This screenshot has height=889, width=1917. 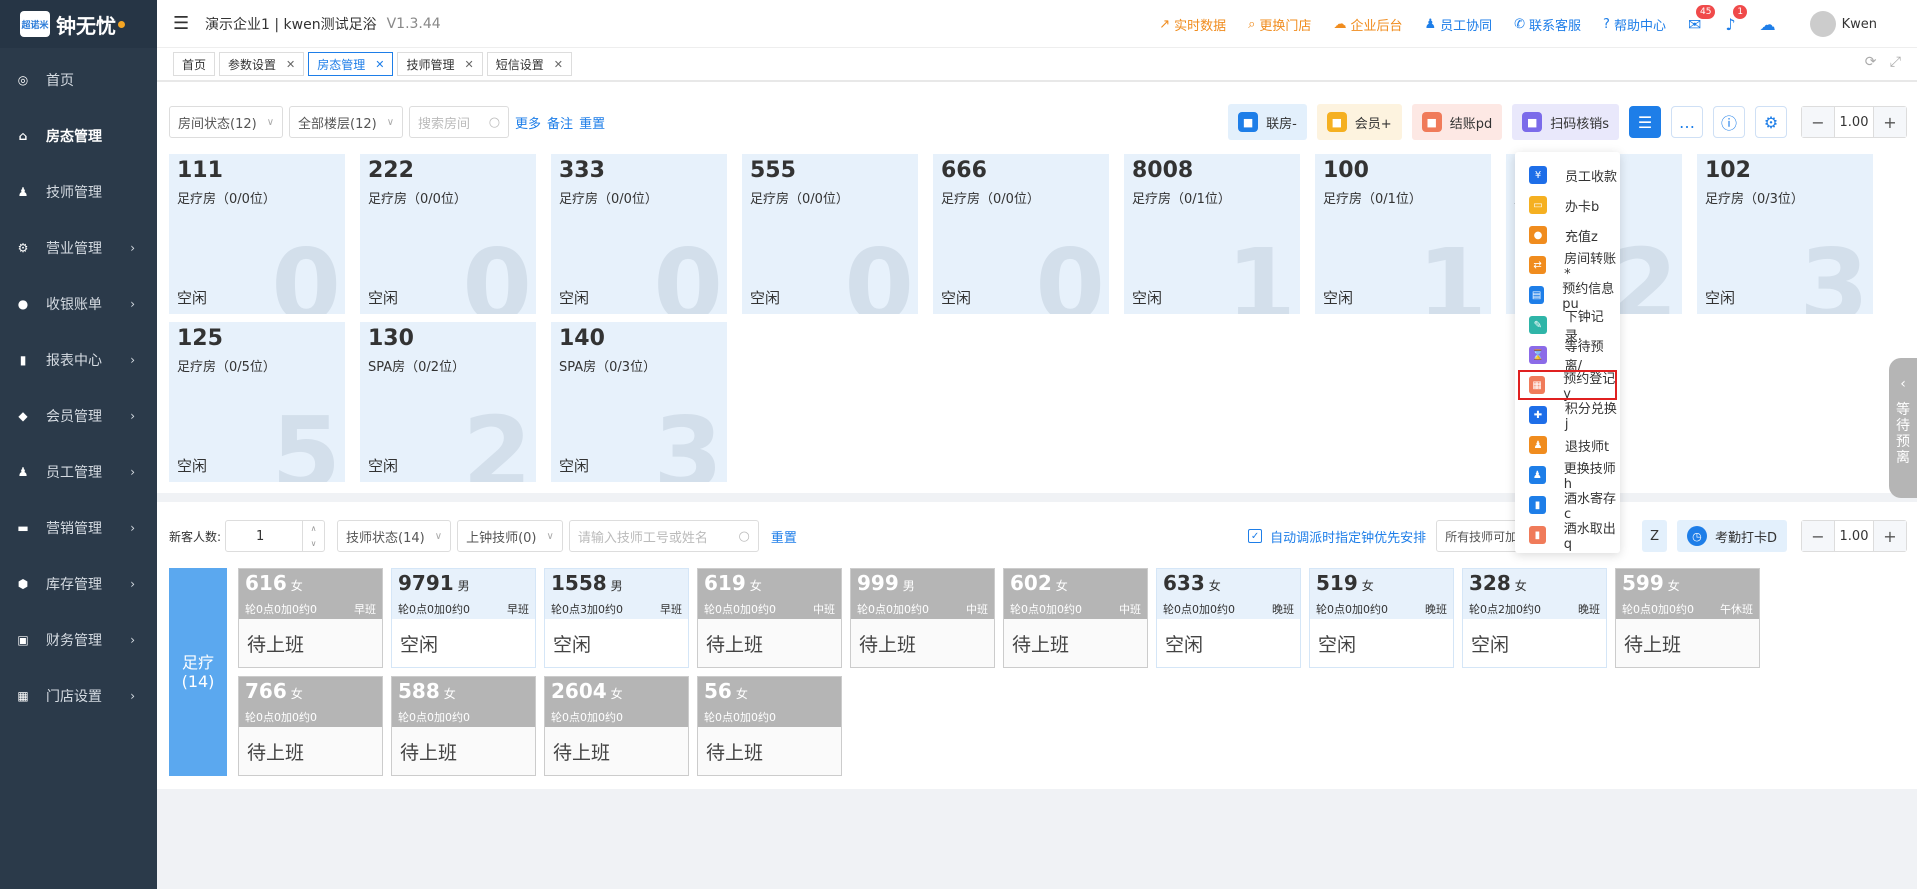 What do you see at coordinates (1279, 24) in the screenshot?
I see `header-link-1: ⌕ 更换门店` at bounding box center [1279, 24].